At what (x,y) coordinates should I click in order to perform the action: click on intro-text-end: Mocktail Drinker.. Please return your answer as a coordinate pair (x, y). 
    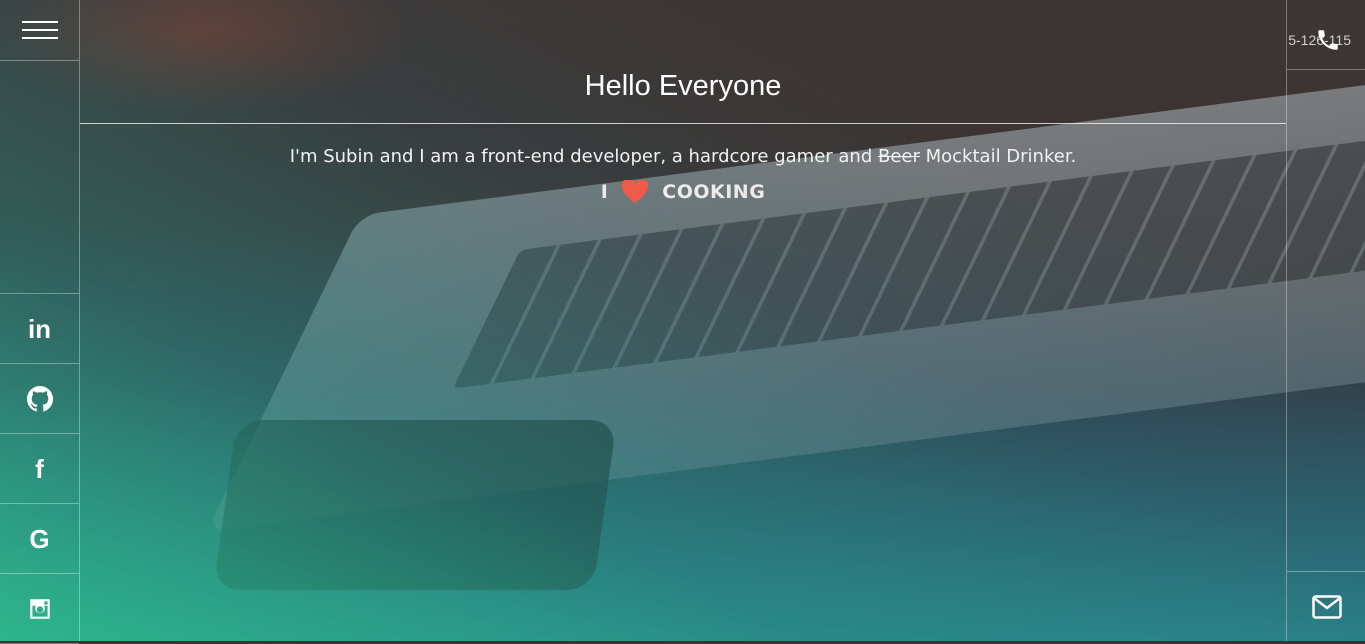
    Looking at the image, I should click on (998, 156).